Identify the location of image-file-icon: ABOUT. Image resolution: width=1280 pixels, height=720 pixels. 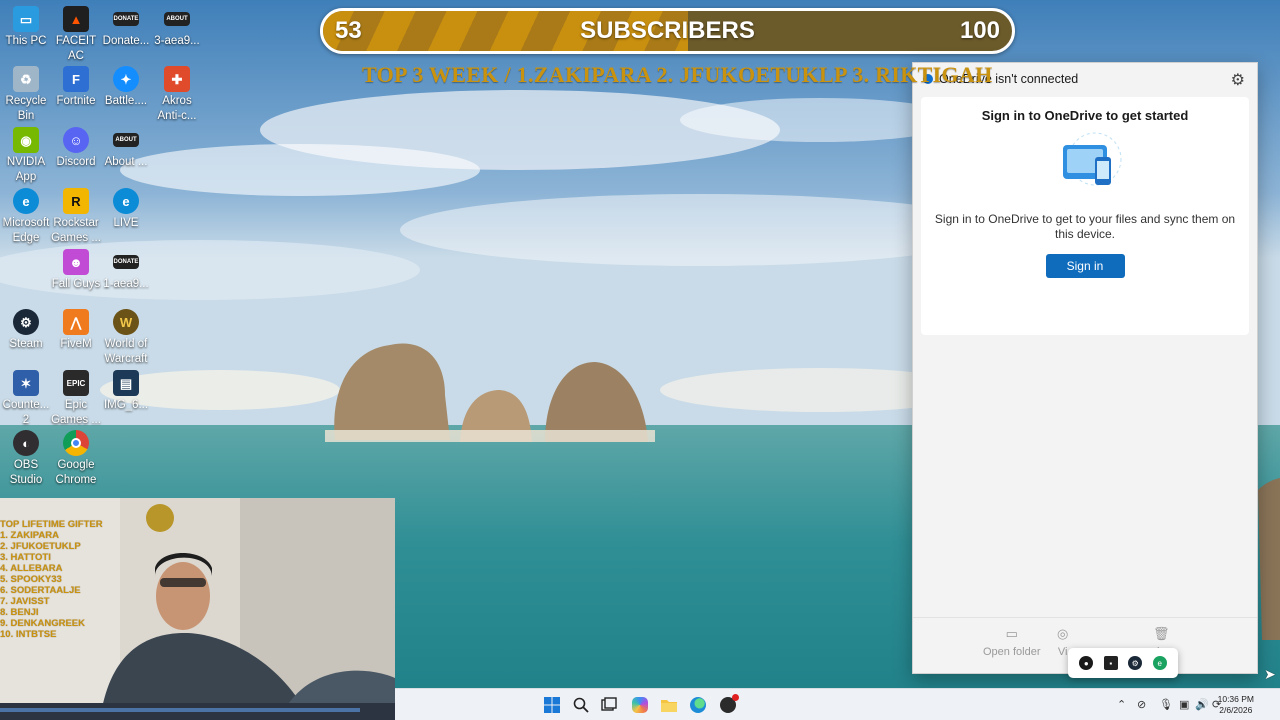
(177, 19).